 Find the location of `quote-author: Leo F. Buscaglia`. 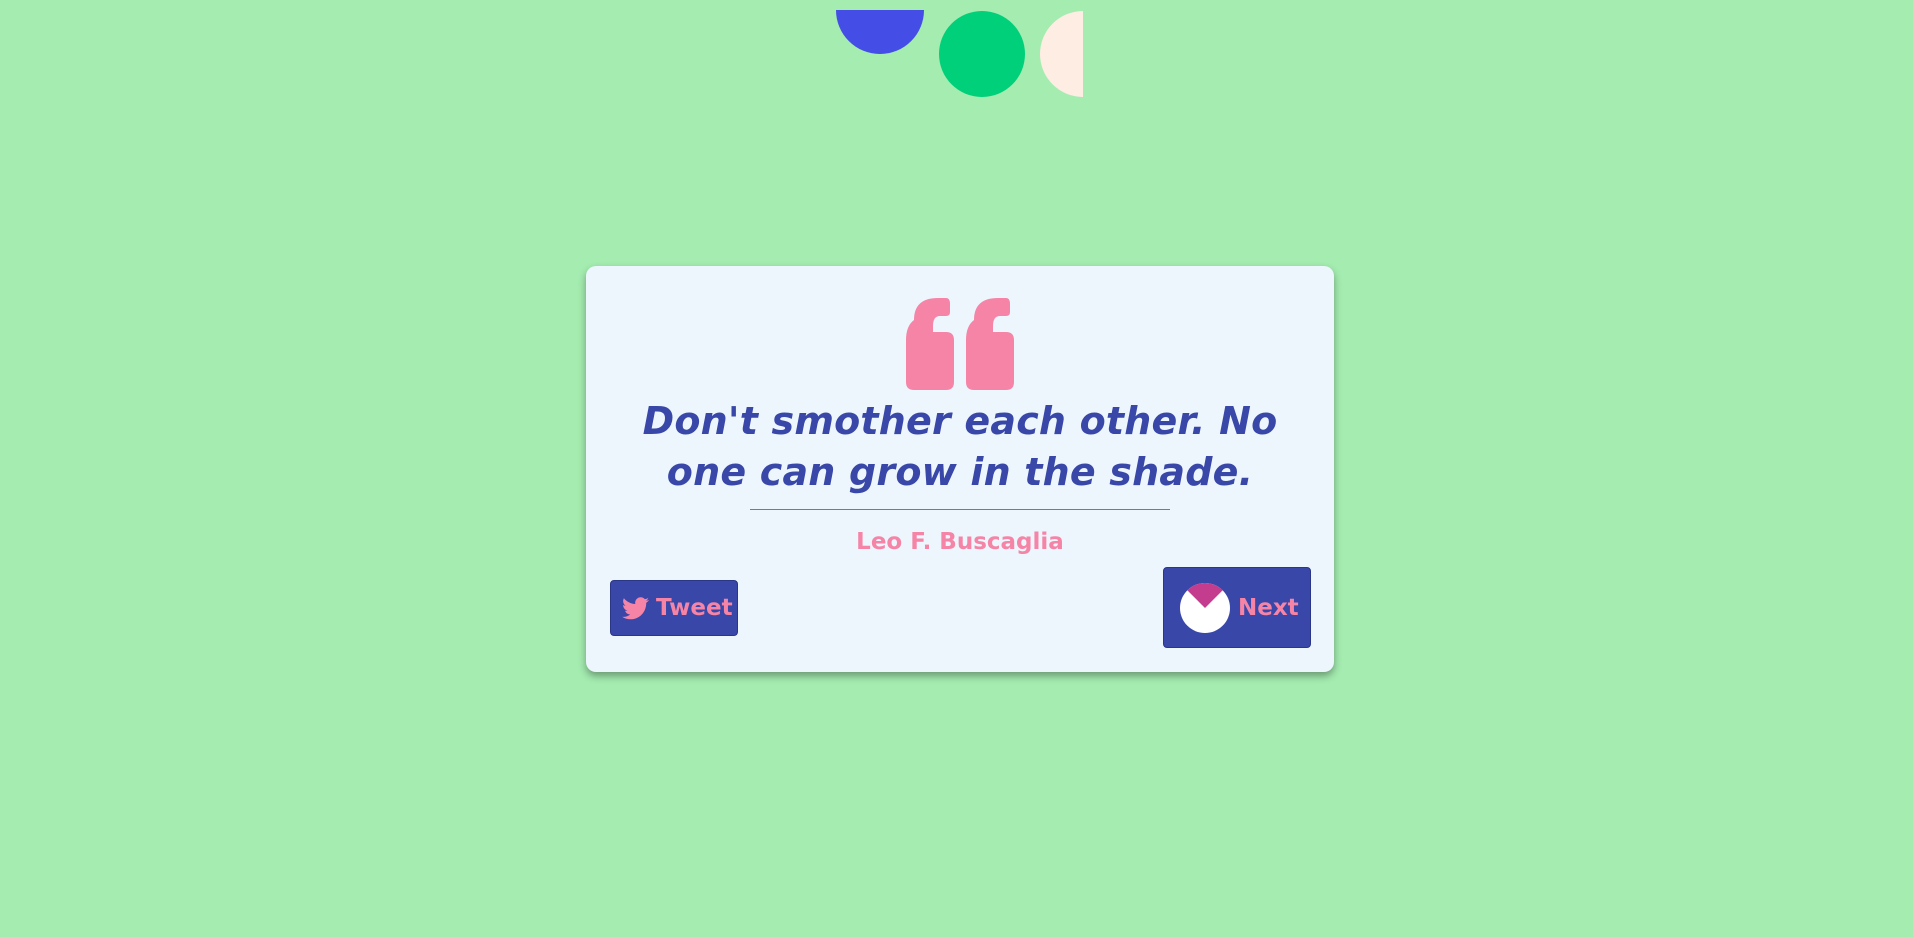

quote-author: Leo F. Buscaglia is located at coordinates (960, 542).